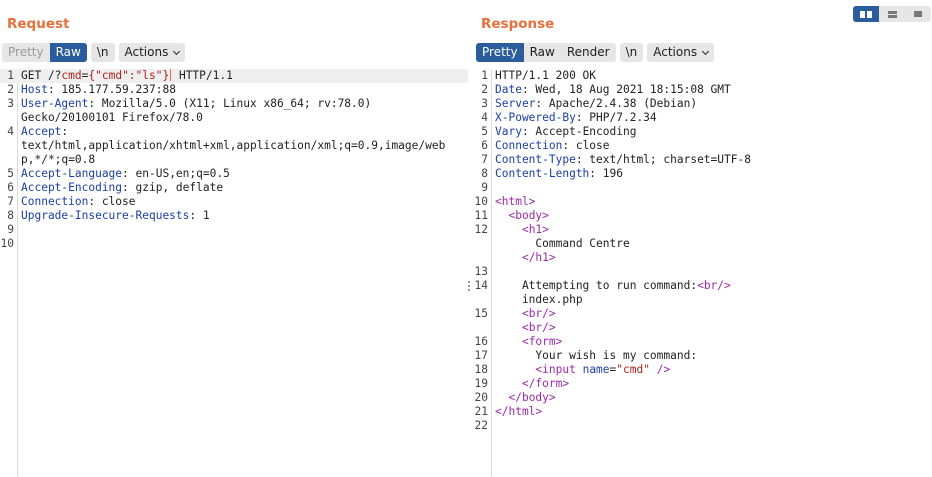 The image size is (932, 477). I want to click on line-number: 5, so click(484, 131).